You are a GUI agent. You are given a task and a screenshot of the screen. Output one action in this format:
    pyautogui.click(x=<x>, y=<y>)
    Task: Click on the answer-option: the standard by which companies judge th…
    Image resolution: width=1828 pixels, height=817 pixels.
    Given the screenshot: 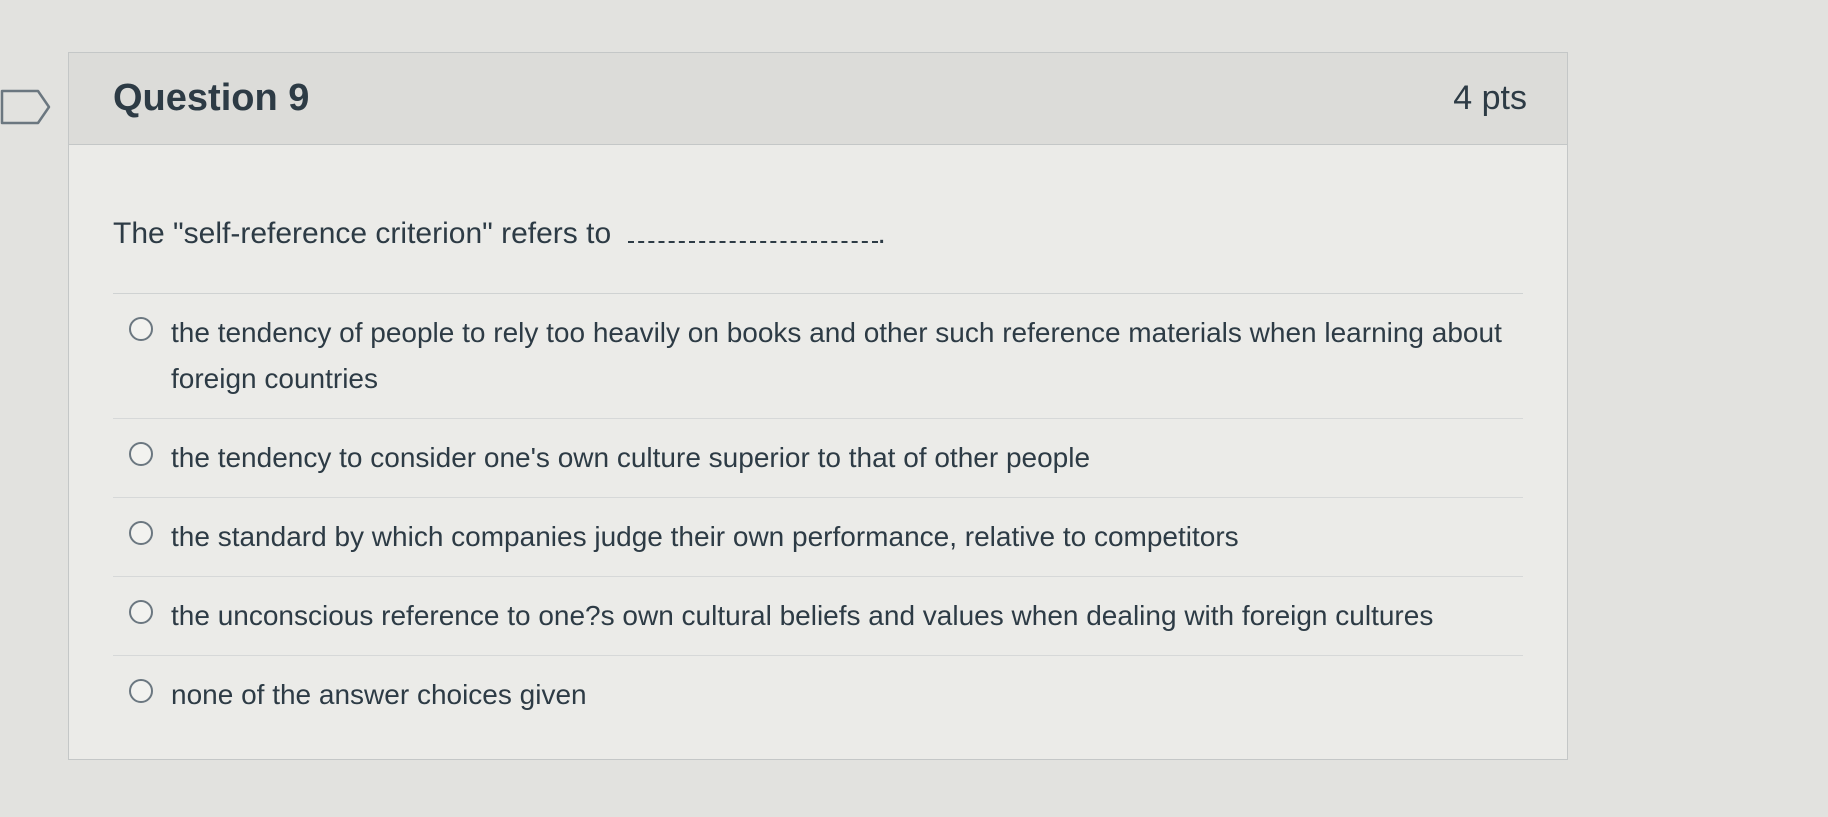 What is the action you would take?
    pyautogui.click(x=818, y=537)
    